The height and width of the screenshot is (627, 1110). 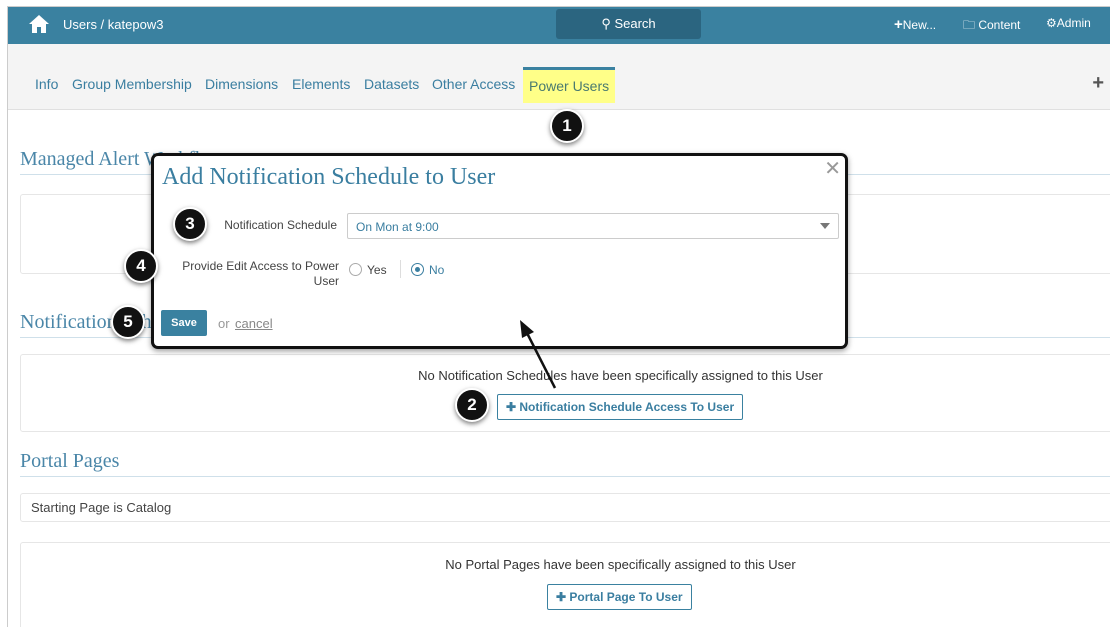 I want to click on step-badge-1: 1, so click(x=567, y=126).